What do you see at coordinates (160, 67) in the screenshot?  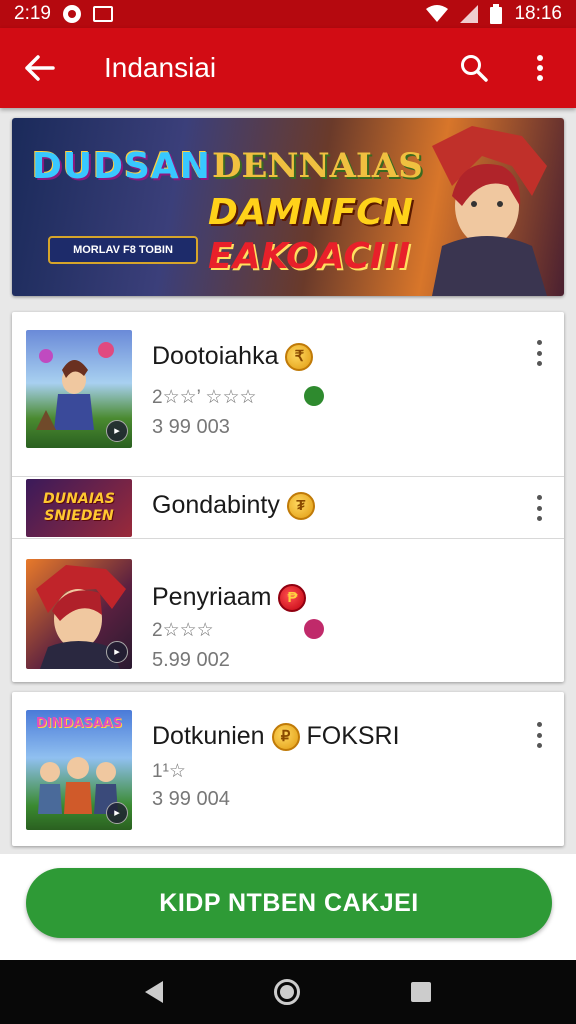 I see `page-title: Indansiai` at bounding box center [160, 67].